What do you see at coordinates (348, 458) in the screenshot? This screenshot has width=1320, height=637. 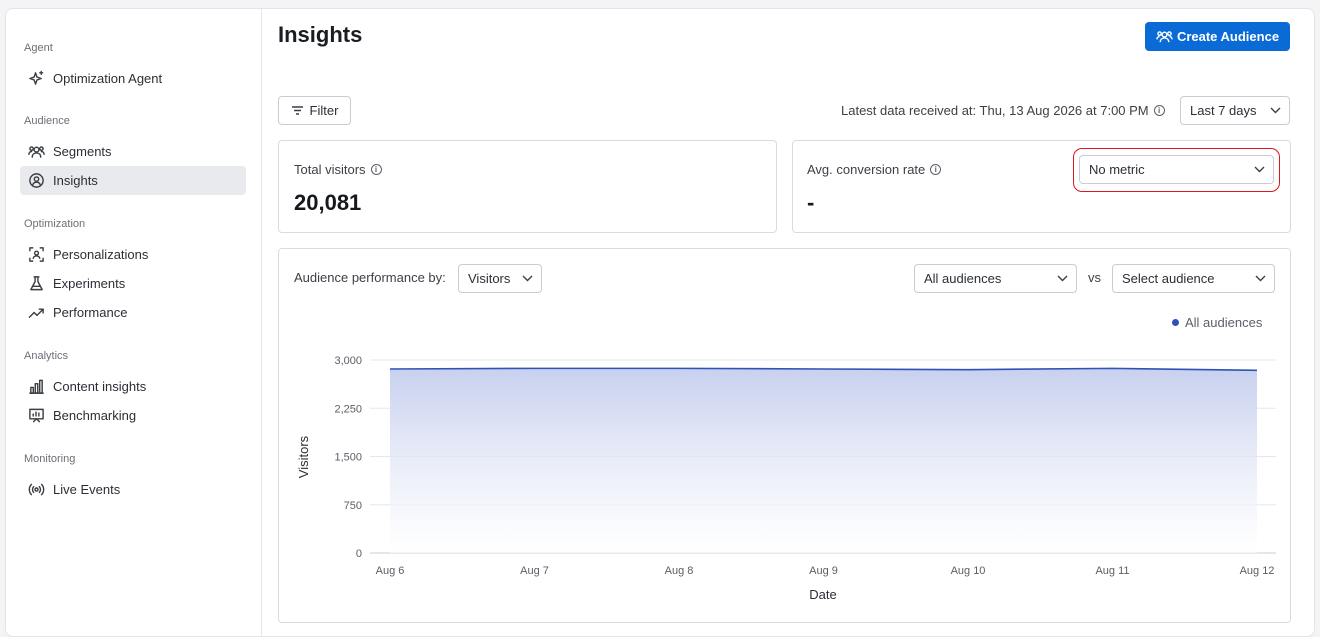 I see `y-tick-label: 1,500` at bounding box center [348, 458].